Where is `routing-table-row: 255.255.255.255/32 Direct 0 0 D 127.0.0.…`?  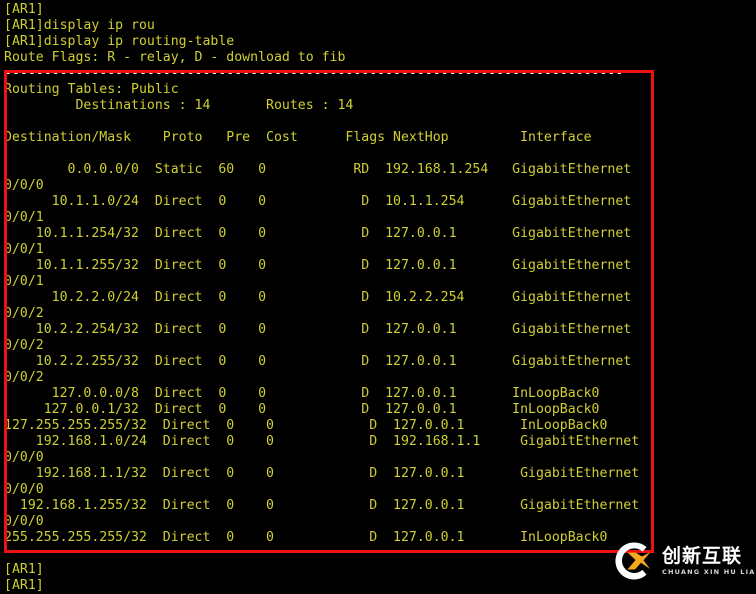
routing-table-row: 255.255.255.255/32 Direct 0 0 D 127.0.0.… is located at coordinates (306, 537).